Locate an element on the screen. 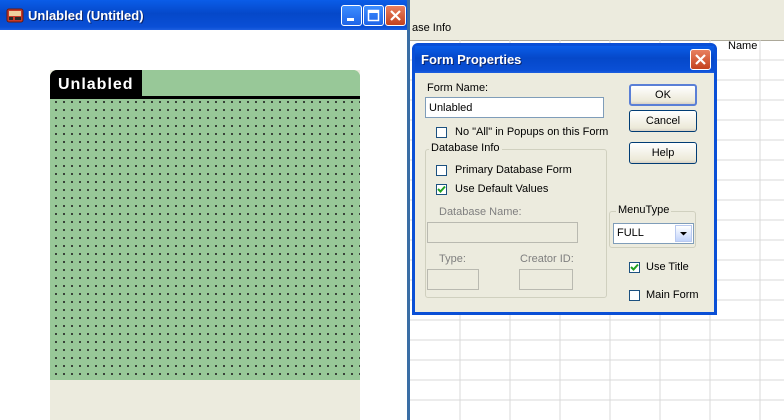 This screenshot has height=420, width=784. database-info-header: ase Info is located at coordinates (597, 20).